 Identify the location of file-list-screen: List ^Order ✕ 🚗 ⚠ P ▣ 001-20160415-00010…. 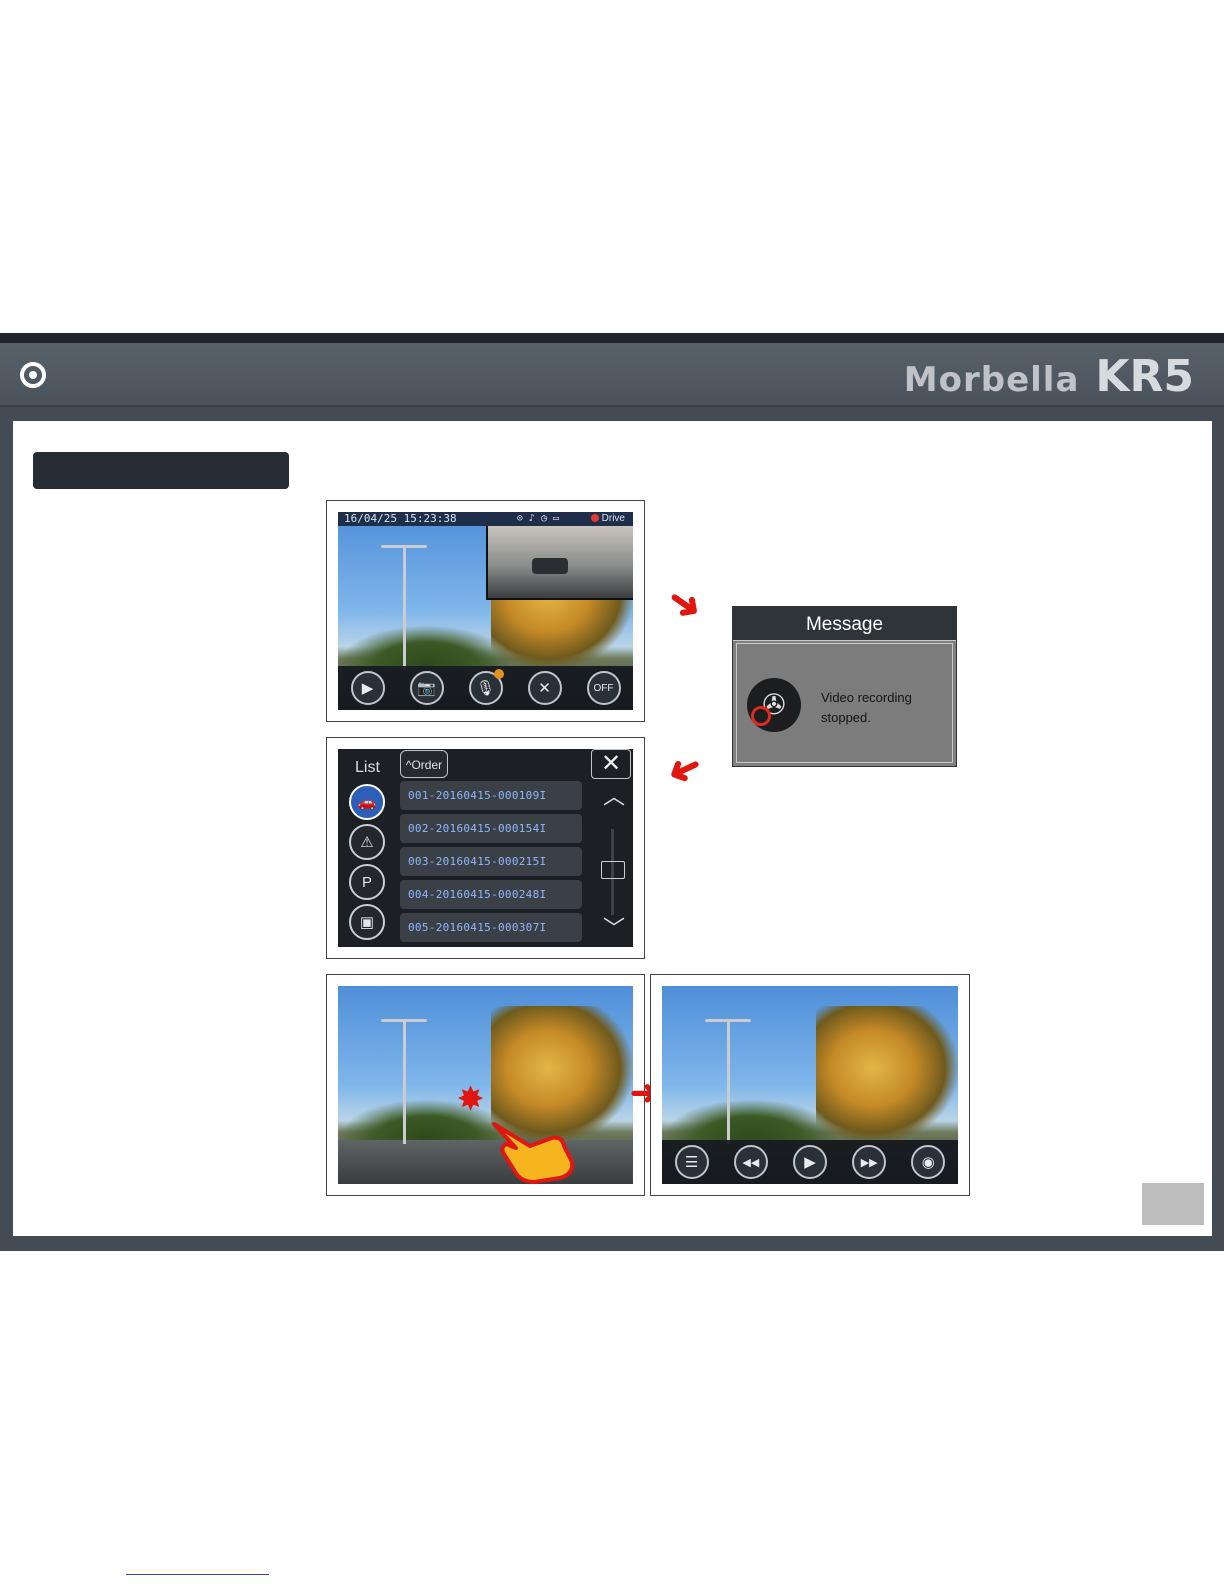
(485, 848).